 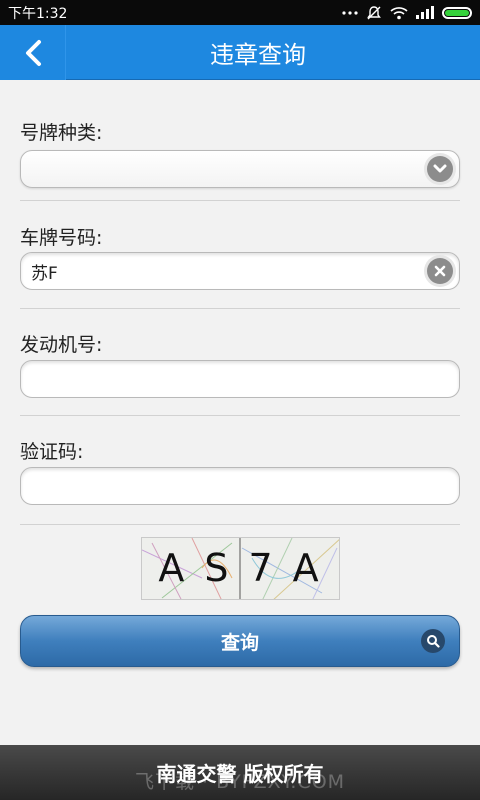 I want to click on captcha-label: 验证码:, so click(x=52, y=452).